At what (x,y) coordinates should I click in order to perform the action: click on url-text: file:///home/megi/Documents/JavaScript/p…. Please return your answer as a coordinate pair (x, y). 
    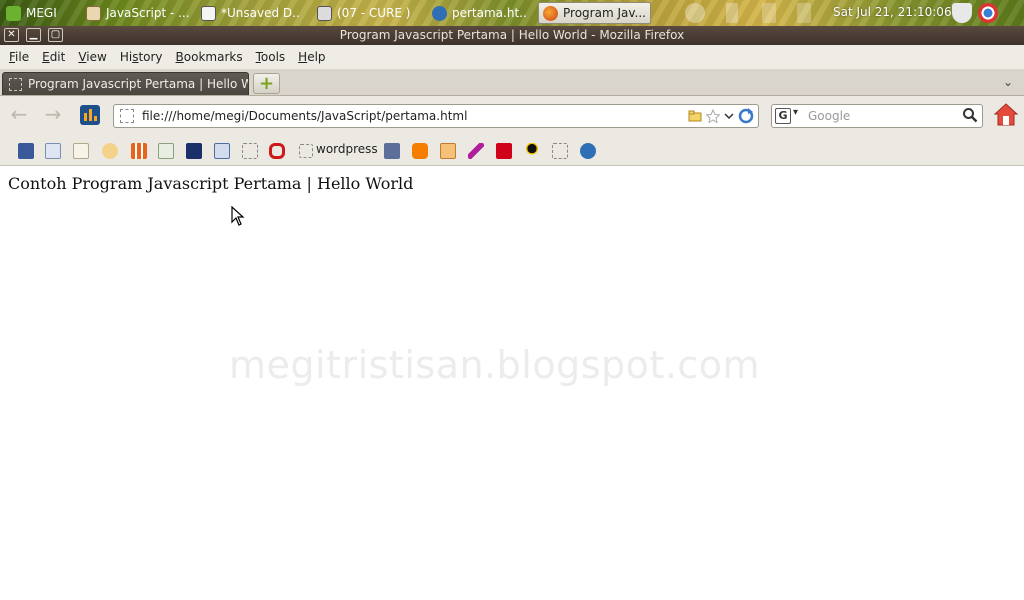
    Looking at the image, I should click on (304, 116).